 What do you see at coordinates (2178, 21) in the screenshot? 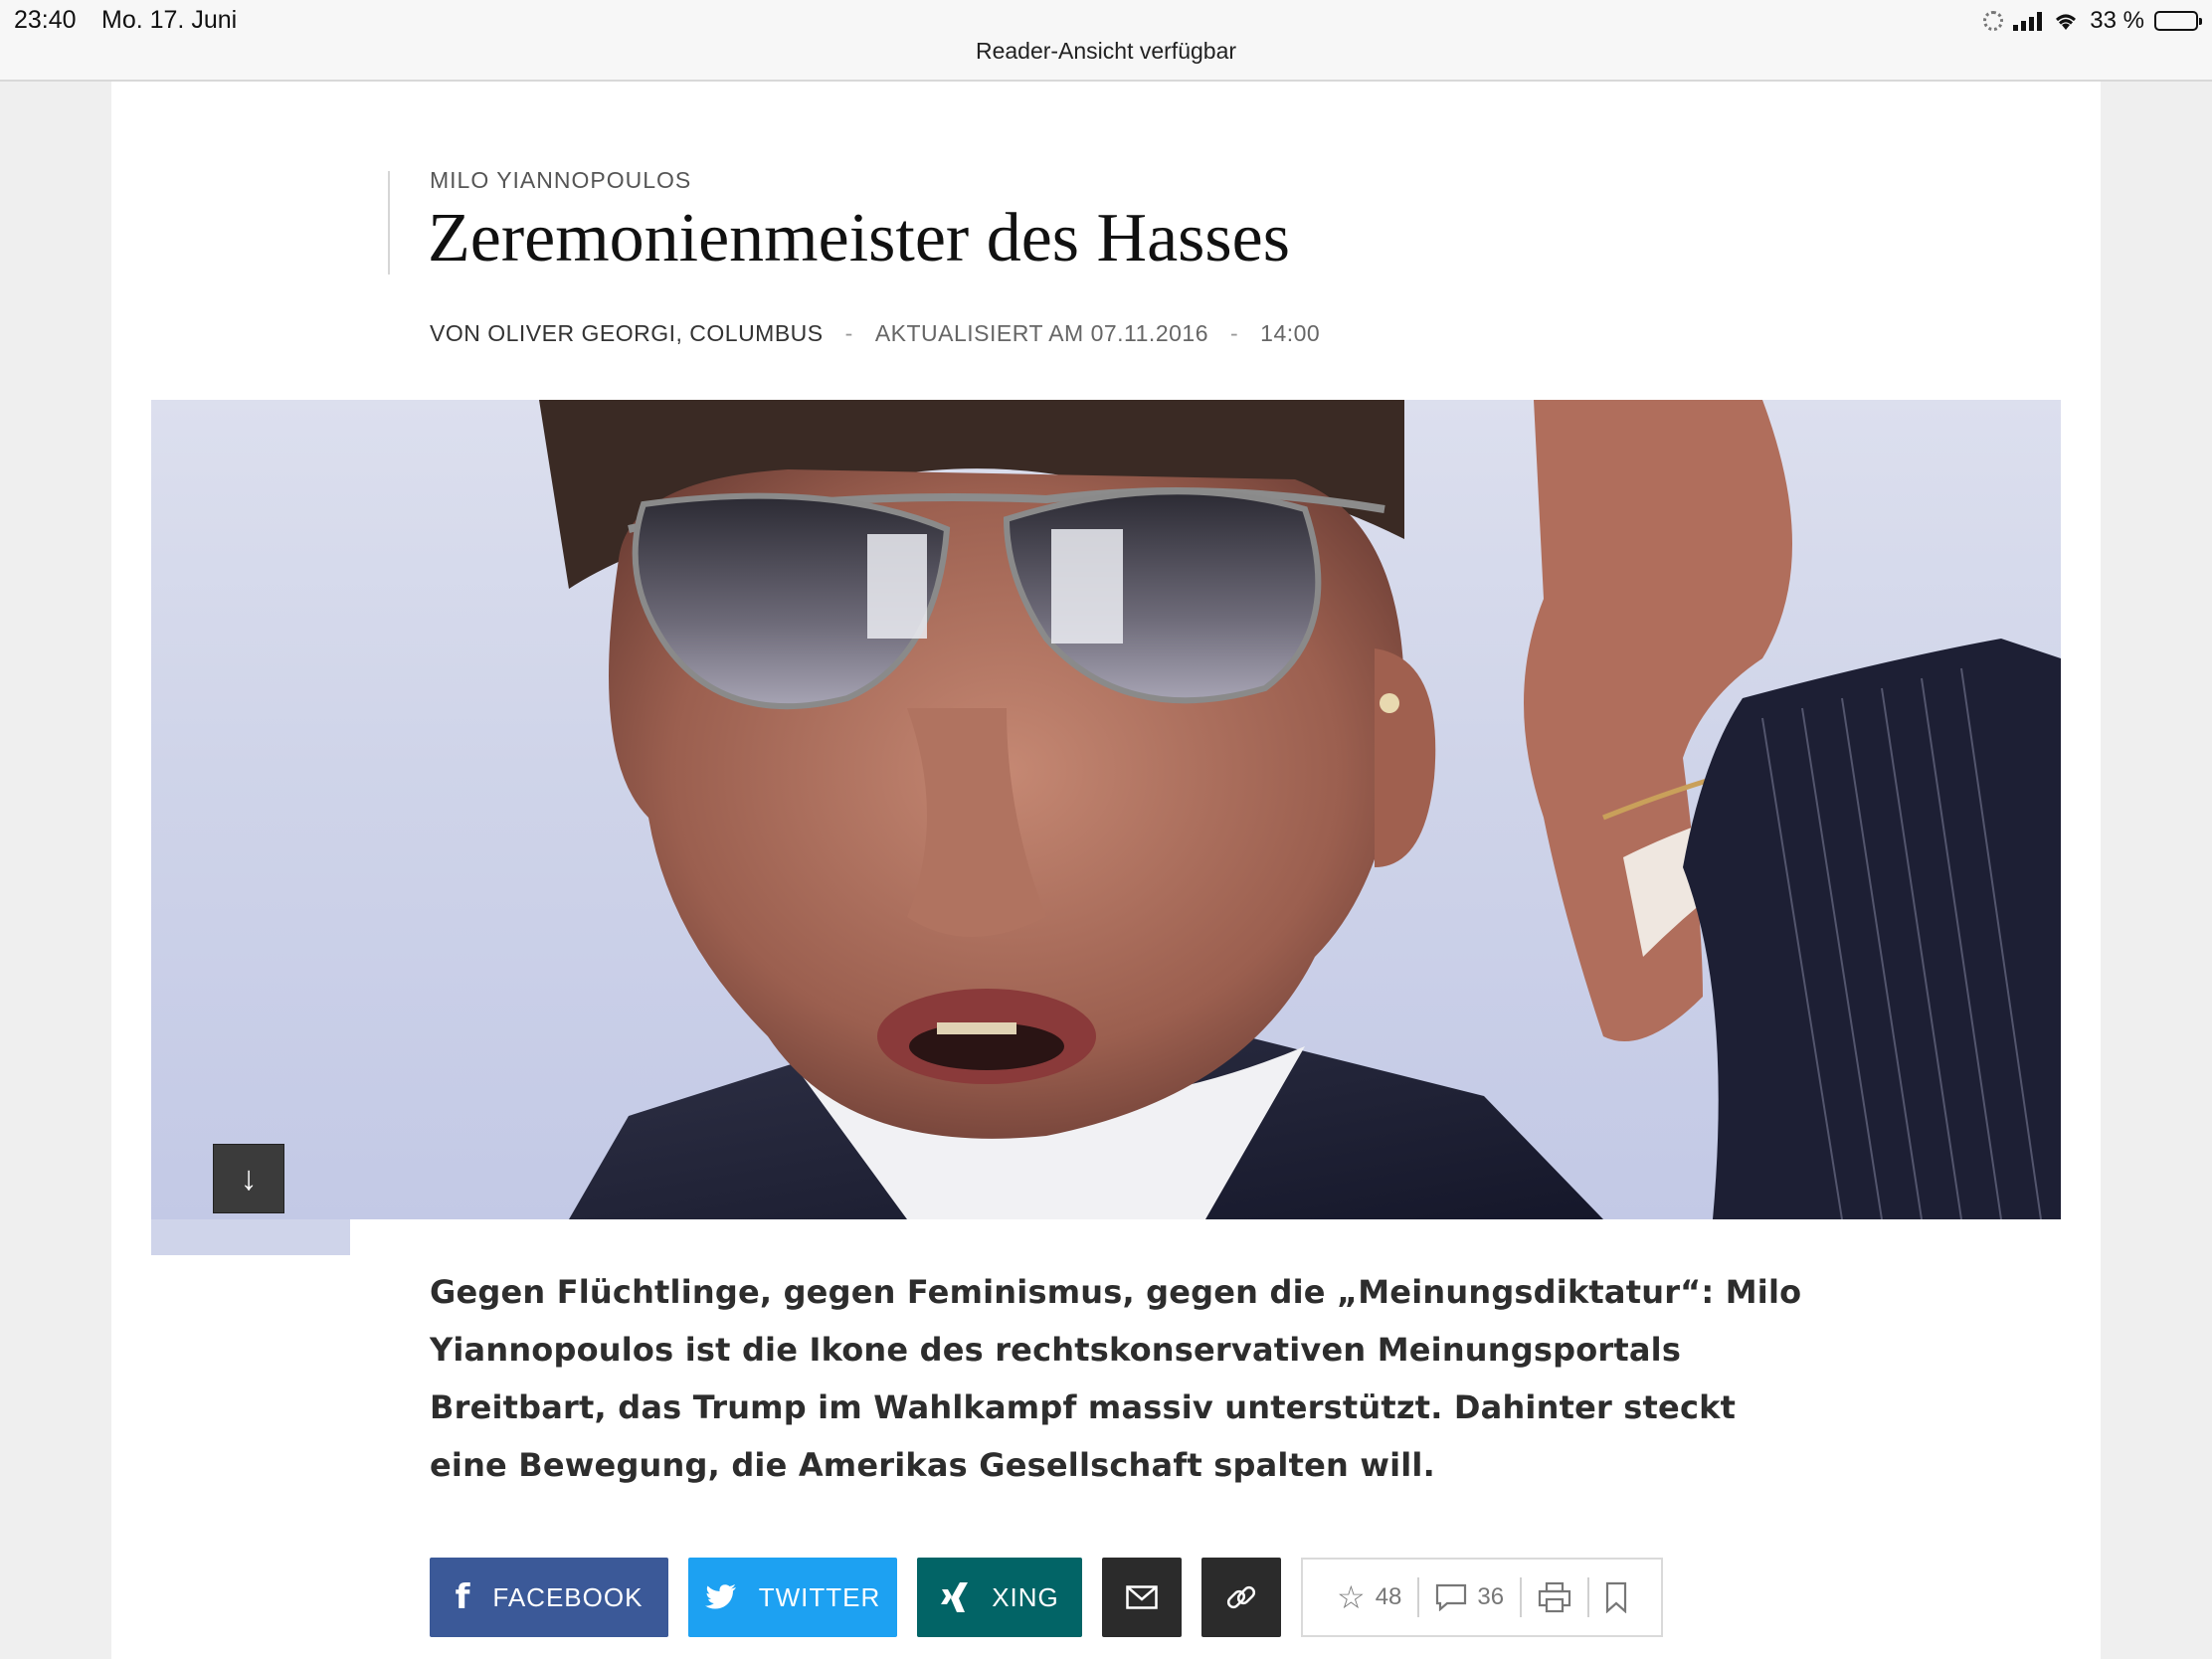
I see `battery-icon` at bounding box center [2178, 21].